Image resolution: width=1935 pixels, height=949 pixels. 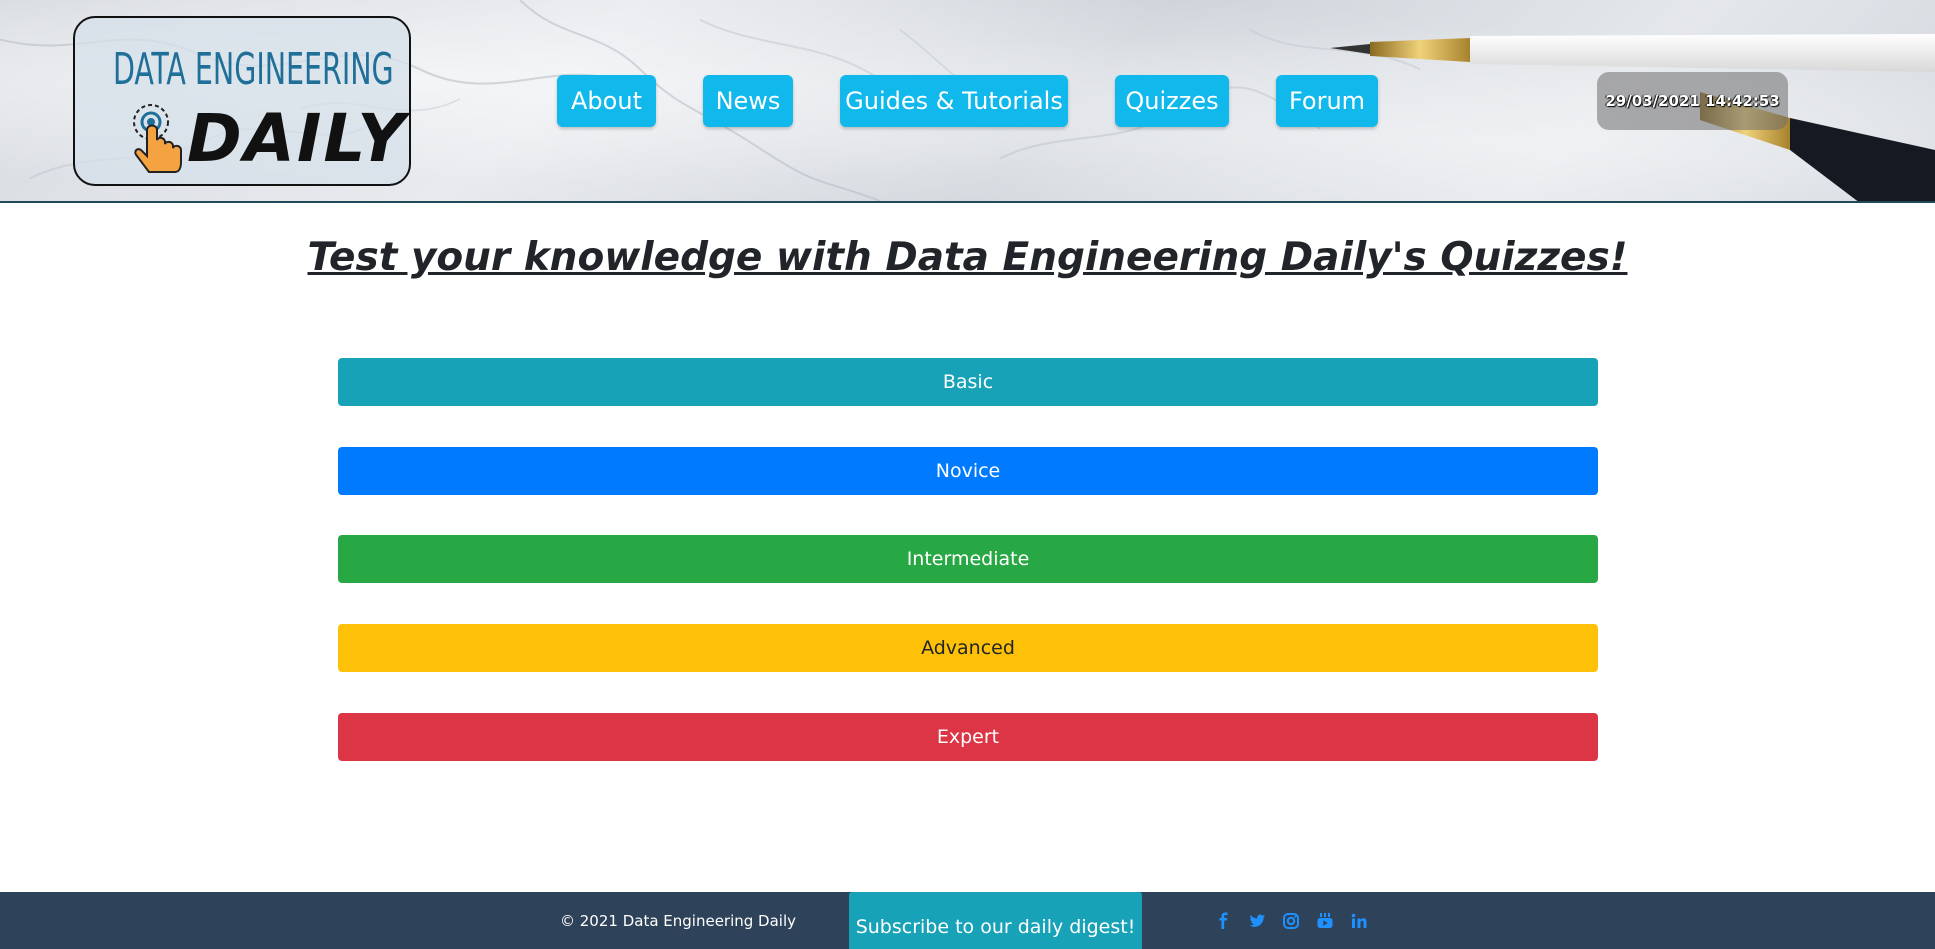 What do you see at coordinates (954, 101) in the screenshot?
I see `nav-guides-tutorials: Guides & Tutorials` at bounding box center [954, 101].